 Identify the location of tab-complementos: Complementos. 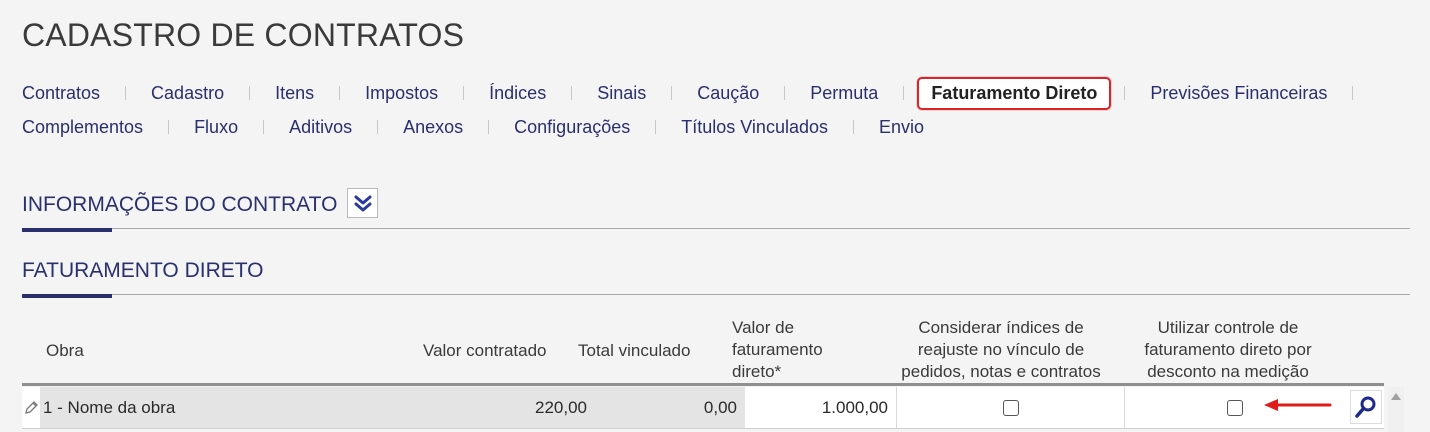
(82, 127).